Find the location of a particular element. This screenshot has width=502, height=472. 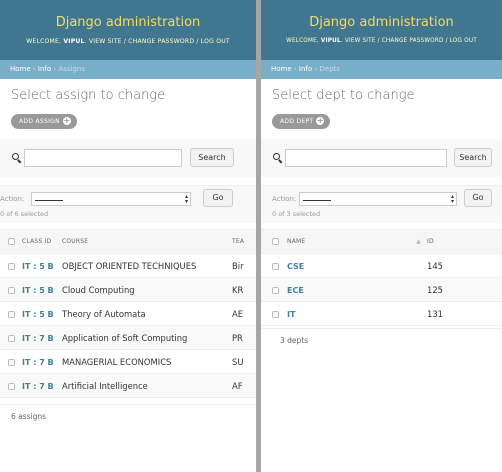

table-row: IT : 5 B Theory of Automata AE is located at coordinates (128, 313).